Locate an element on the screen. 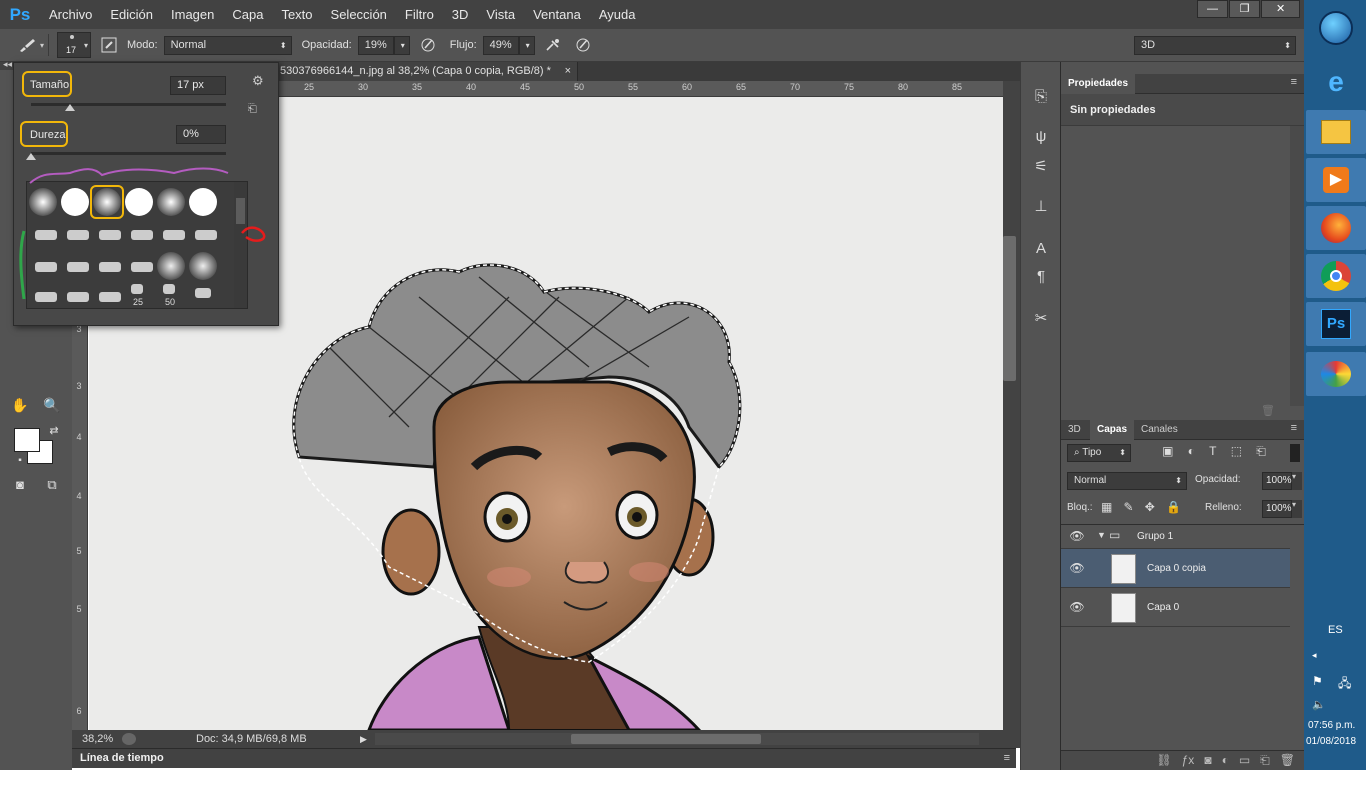  adjustments-icon: ⚟ is located at coordinates (1041, 167).